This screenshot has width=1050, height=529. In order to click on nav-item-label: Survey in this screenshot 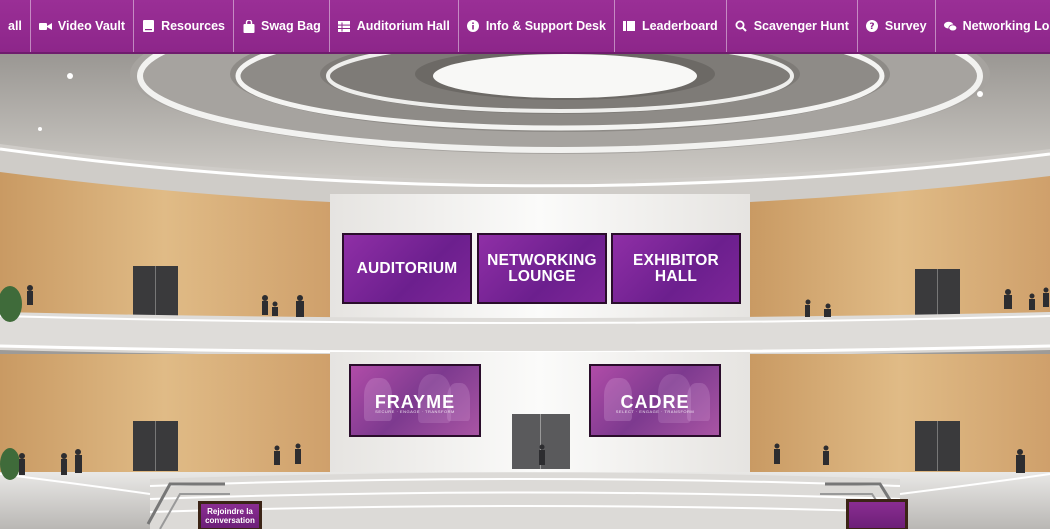, I will do `click(905, 26)`.